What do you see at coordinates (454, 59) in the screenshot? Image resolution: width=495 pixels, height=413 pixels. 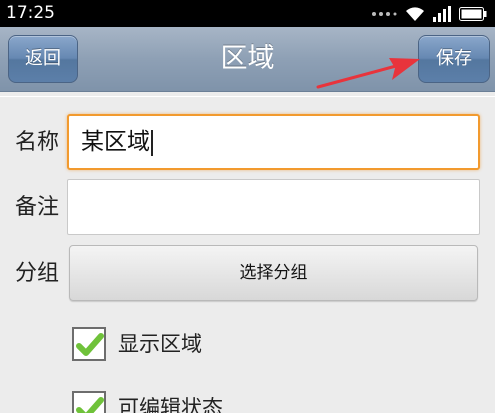 I see `save-button: 保存` at bounding box center [454, 59].